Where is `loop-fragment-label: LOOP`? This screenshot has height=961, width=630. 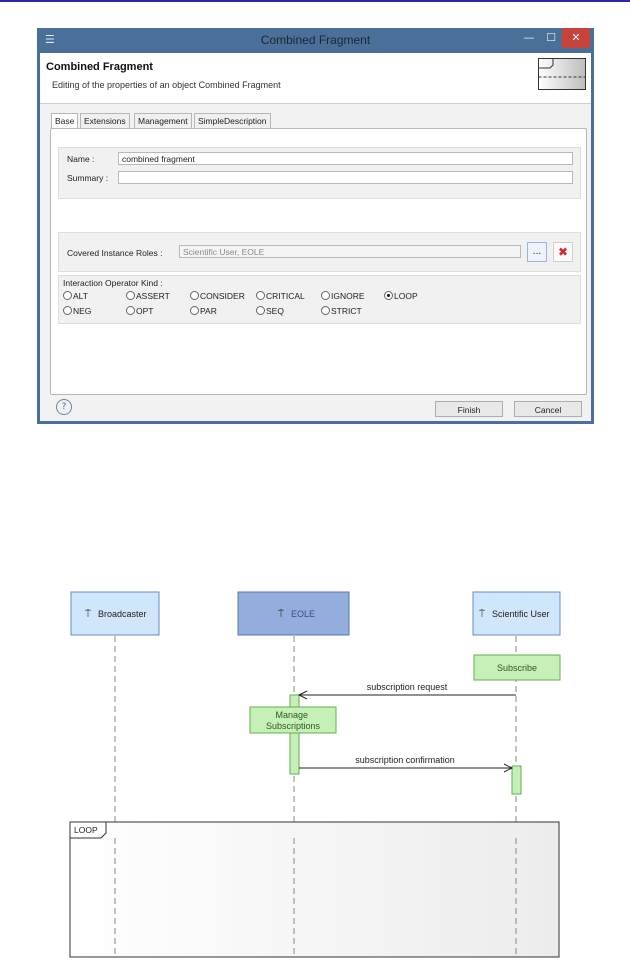
loop-fragment-label: LOOP is located at coordinates (86, 830).